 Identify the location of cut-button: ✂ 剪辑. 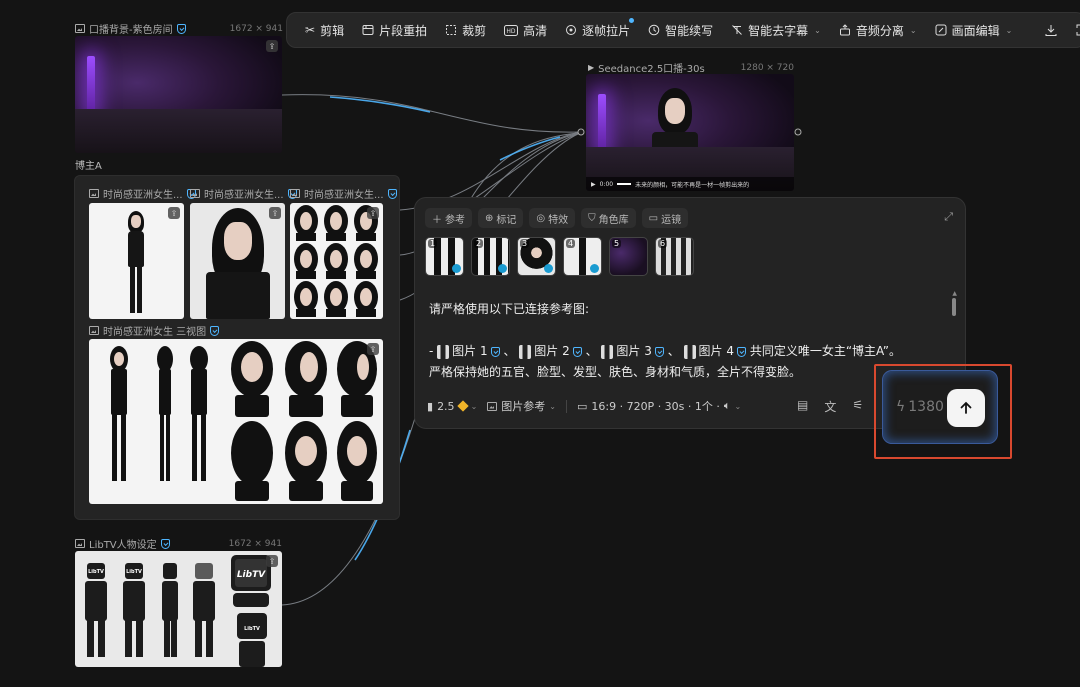
(324, 30).